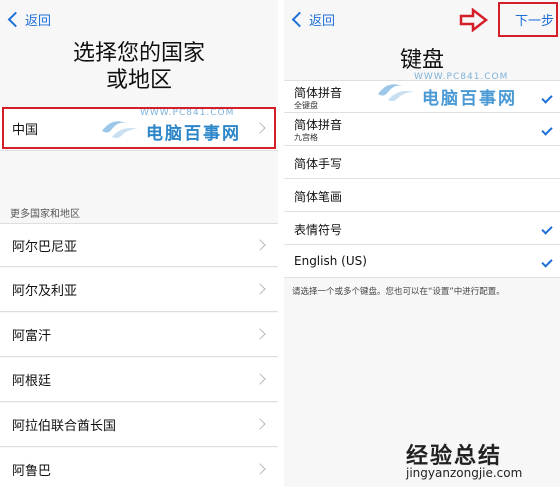 This screenshot has width=560, height=487. What do you see at coordinates (422, 261) in the screenshot?
I see `keyboard-row: English (US)` at bounding box center [422, 261].